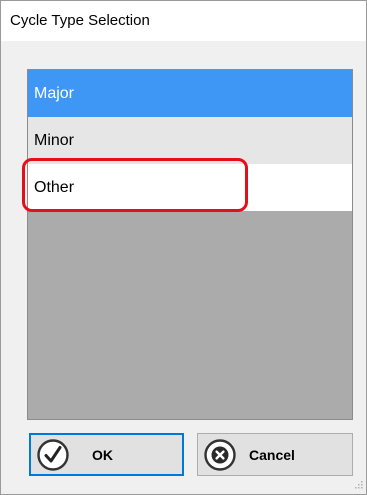 Image resolution: width=367 pixels, height=495 pixels. What do you see at coordinates (53, 454) in the screenshot?
I see `check-circle-icon` at bounding box center [53, 454].